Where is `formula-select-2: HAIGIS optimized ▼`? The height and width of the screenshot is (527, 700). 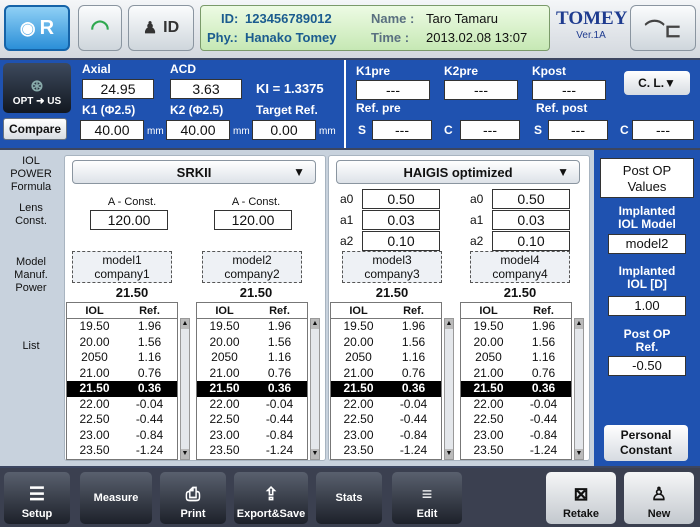
formula-select-2: HAIGIS optimized ▼ is located at coordinates (458, 172).